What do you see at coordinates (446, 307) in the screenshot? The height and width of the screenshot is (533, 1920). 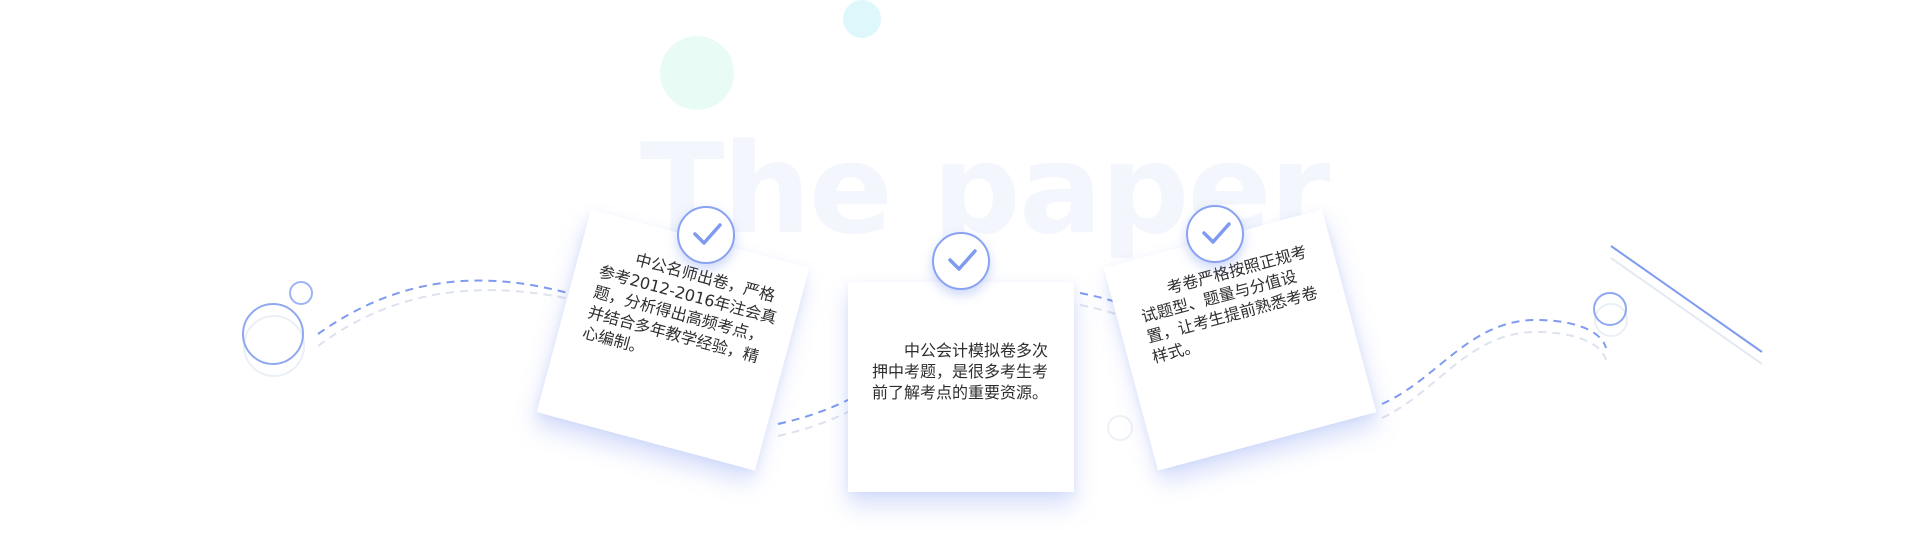 I see `wave-left` at bounding box center [446, 307].